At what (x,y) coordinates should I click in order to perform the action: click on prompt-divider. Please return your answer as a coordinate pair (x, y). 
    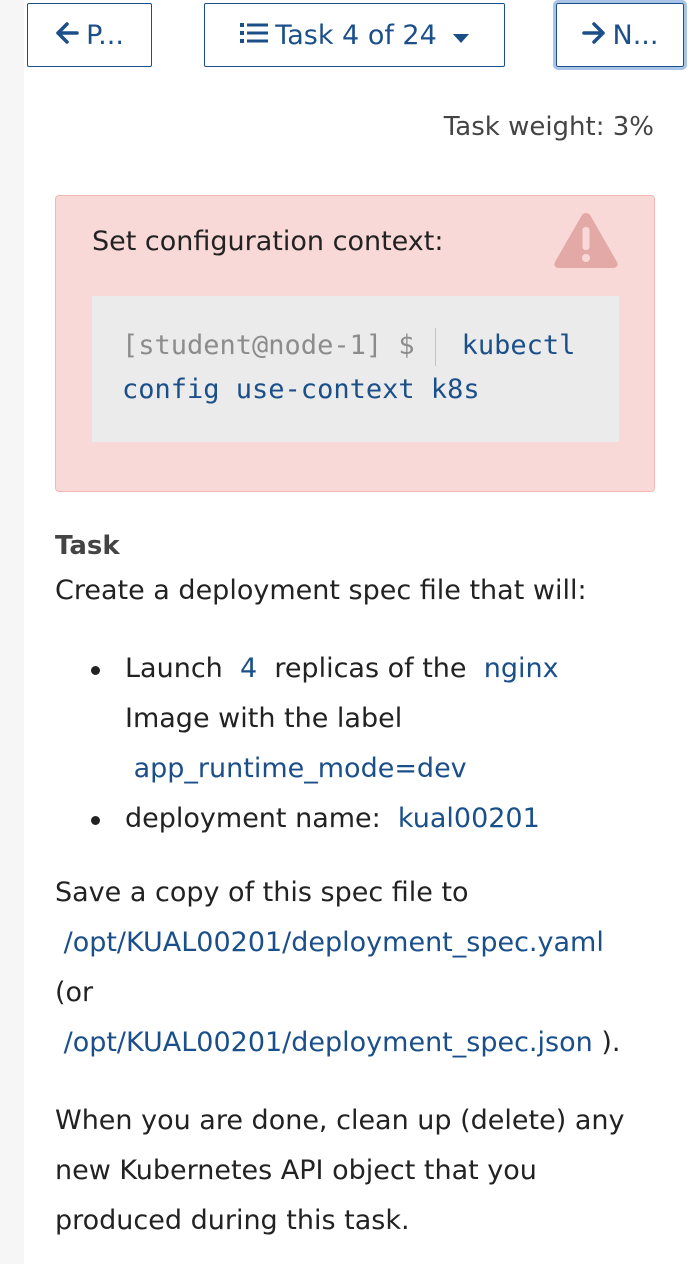
    Looking at the image, I should click on (435, 346).